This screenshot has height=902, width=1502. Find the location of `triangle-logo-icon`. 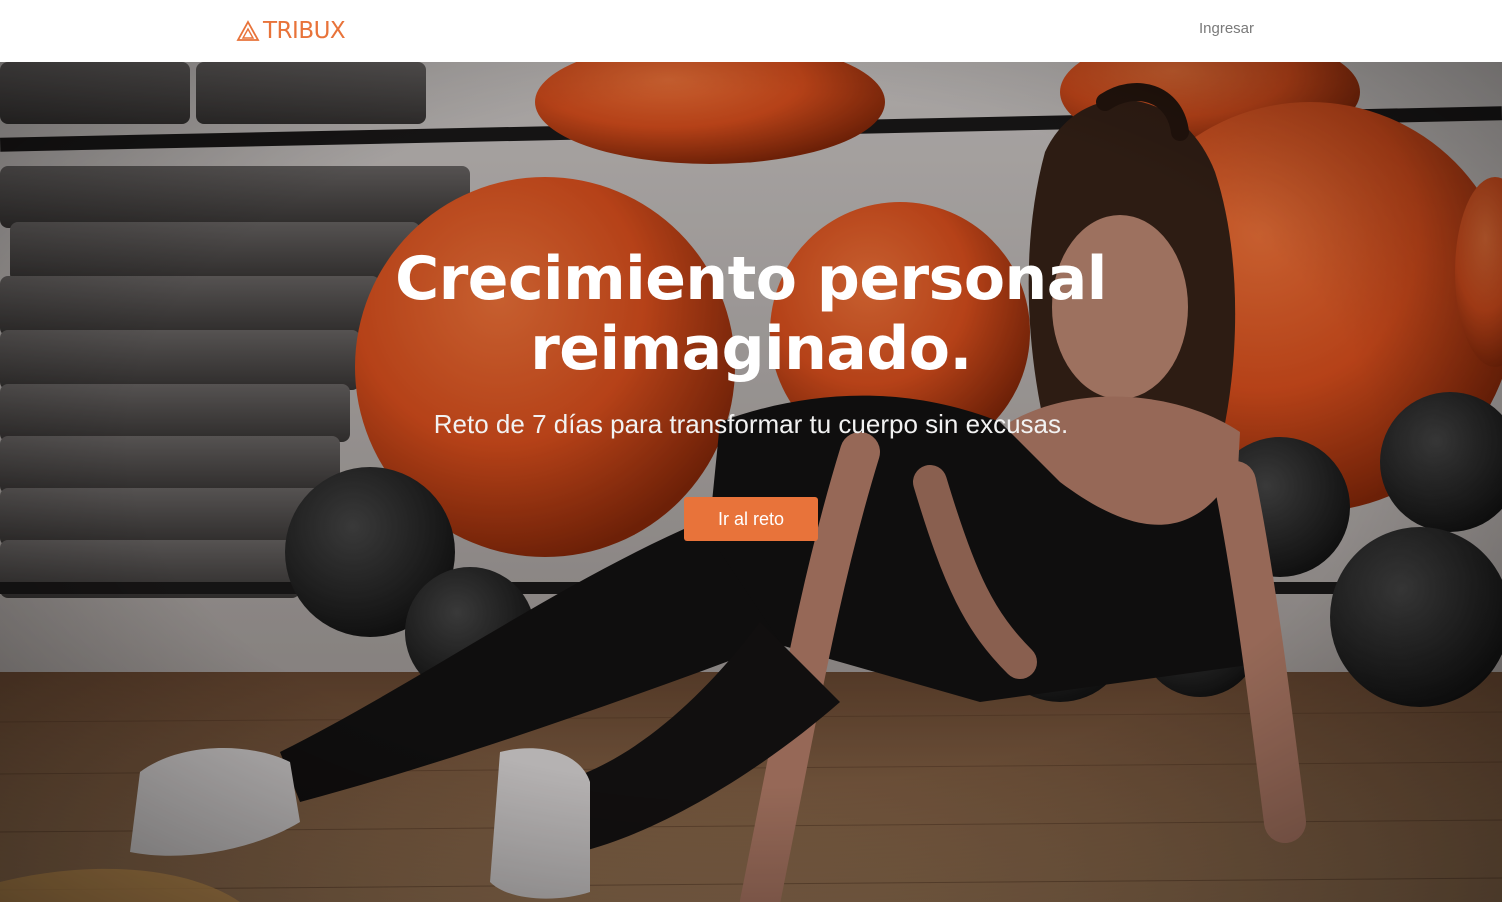

triangle-logo-icon is located at coordinates (248, 31).